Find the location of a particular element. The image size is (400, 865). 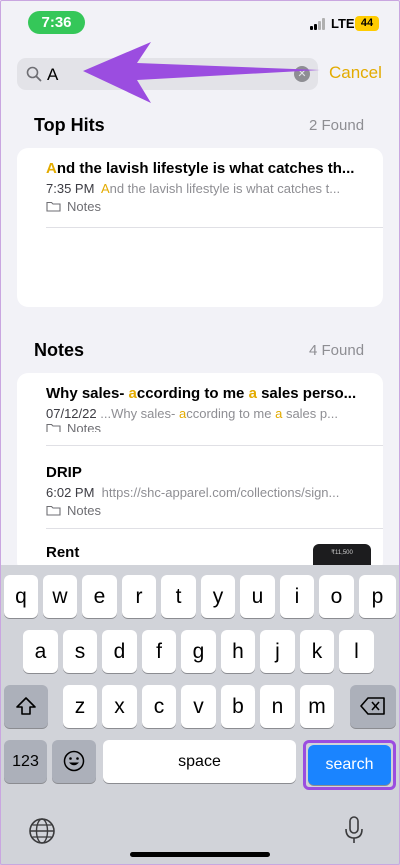

note-title: DRIP is located at coordinates (64, 472).